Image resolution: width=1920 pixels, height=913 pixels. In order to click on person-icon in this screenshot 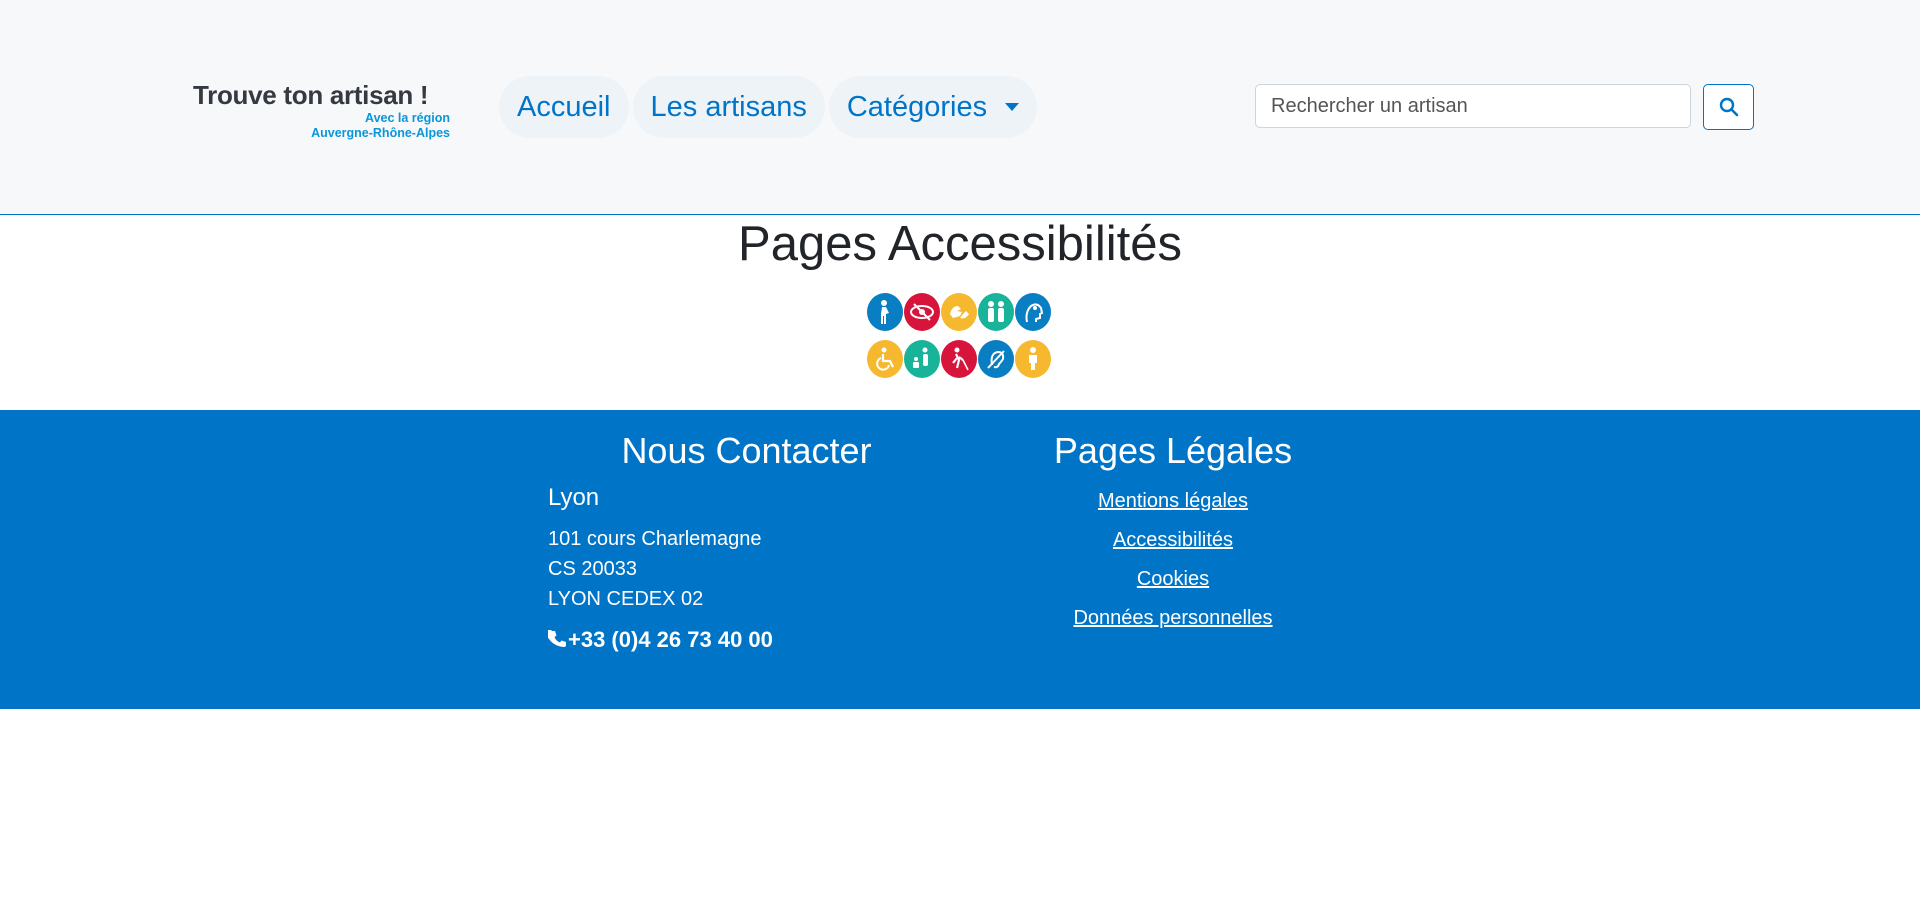, I will do `click(1033, 359)`.